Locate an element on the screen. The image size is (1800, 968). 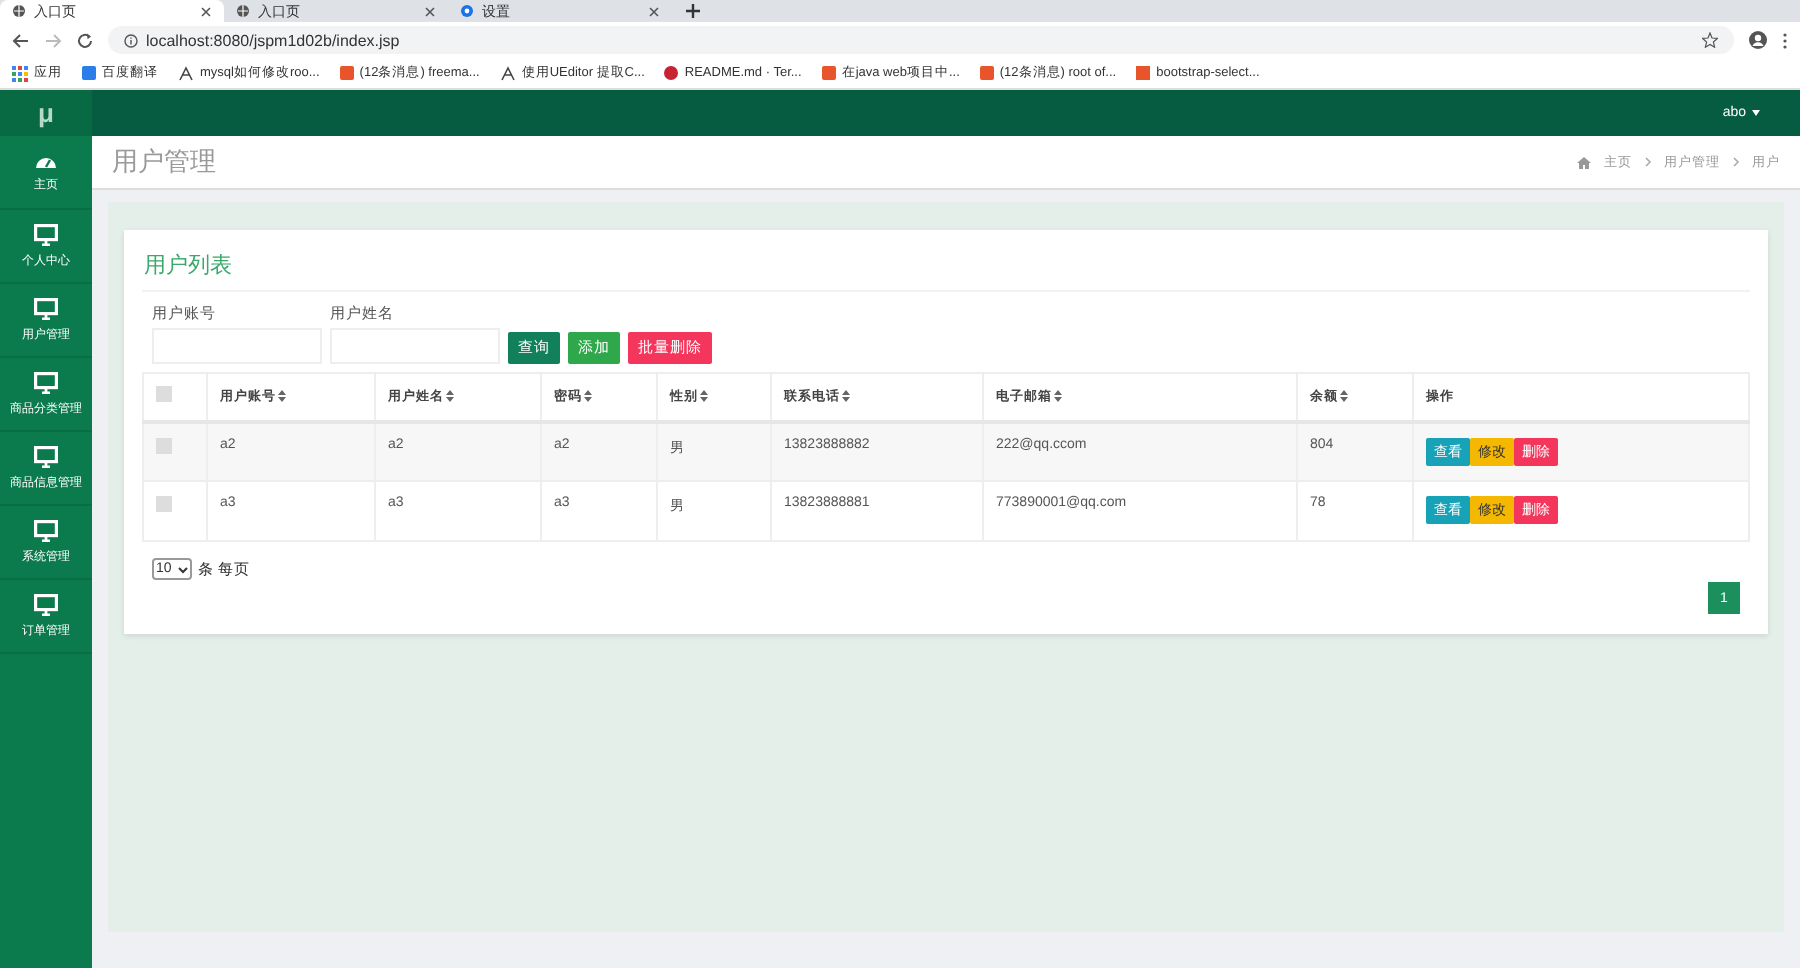
gear-icon is located at coordinates (467, 11).